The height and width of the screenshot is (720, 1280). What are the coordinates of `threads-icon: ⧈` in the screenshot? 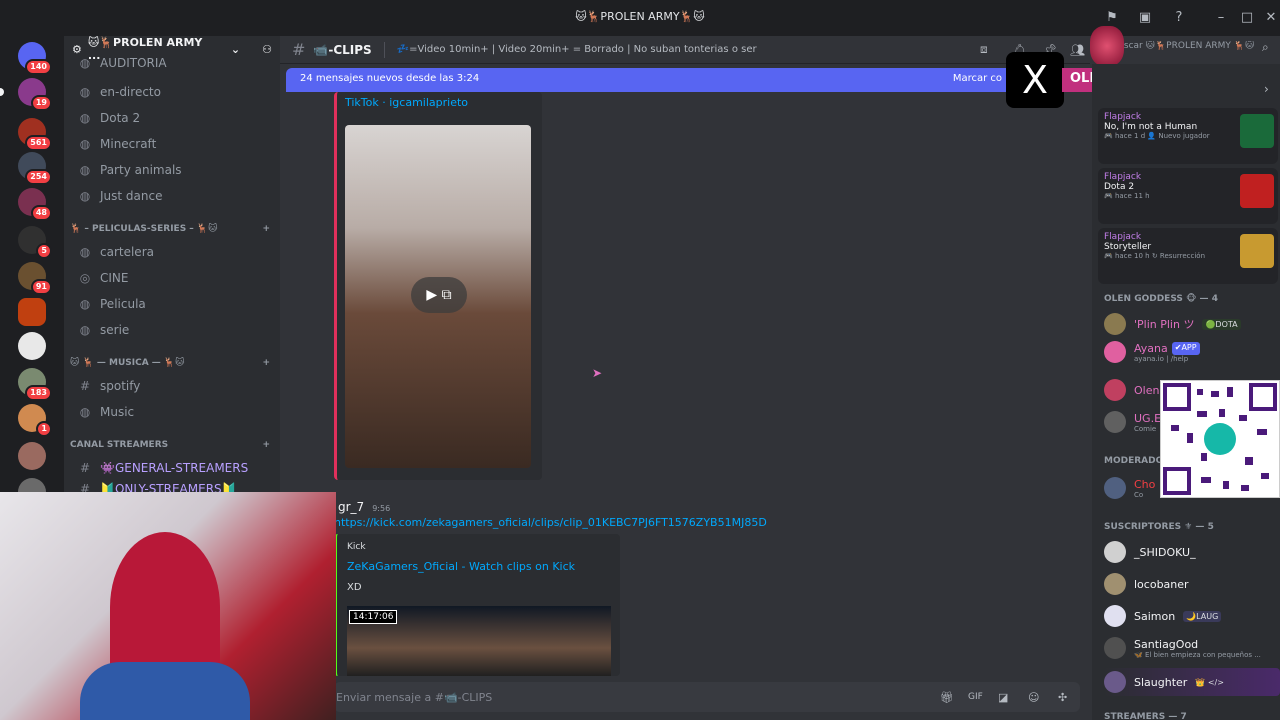 It's located at (984, 49).